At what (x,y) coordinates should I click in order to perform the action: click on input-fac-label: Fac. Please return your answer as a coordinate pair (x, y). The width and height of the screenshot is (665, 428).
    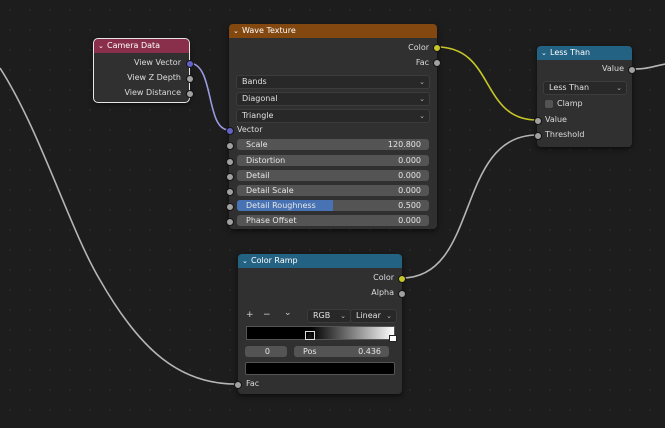
    Looking at the image, I should click on (253, 383).